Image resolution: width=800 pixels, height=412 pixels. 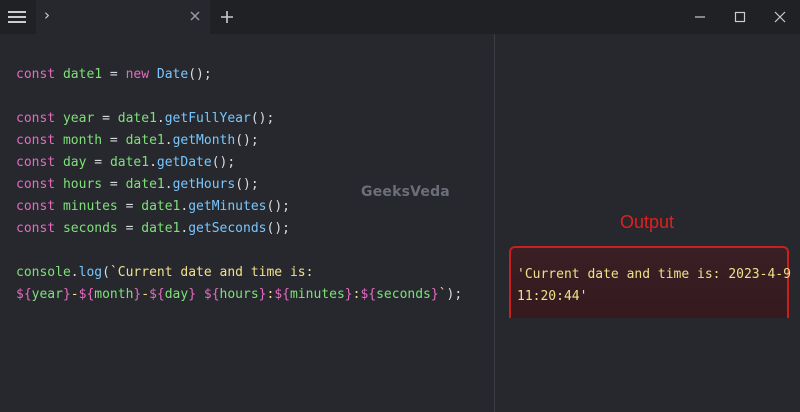 What do you see at coordinates (442, 294) in the screenshot?
I see `code-token: `` at bounding box center [442, 294].